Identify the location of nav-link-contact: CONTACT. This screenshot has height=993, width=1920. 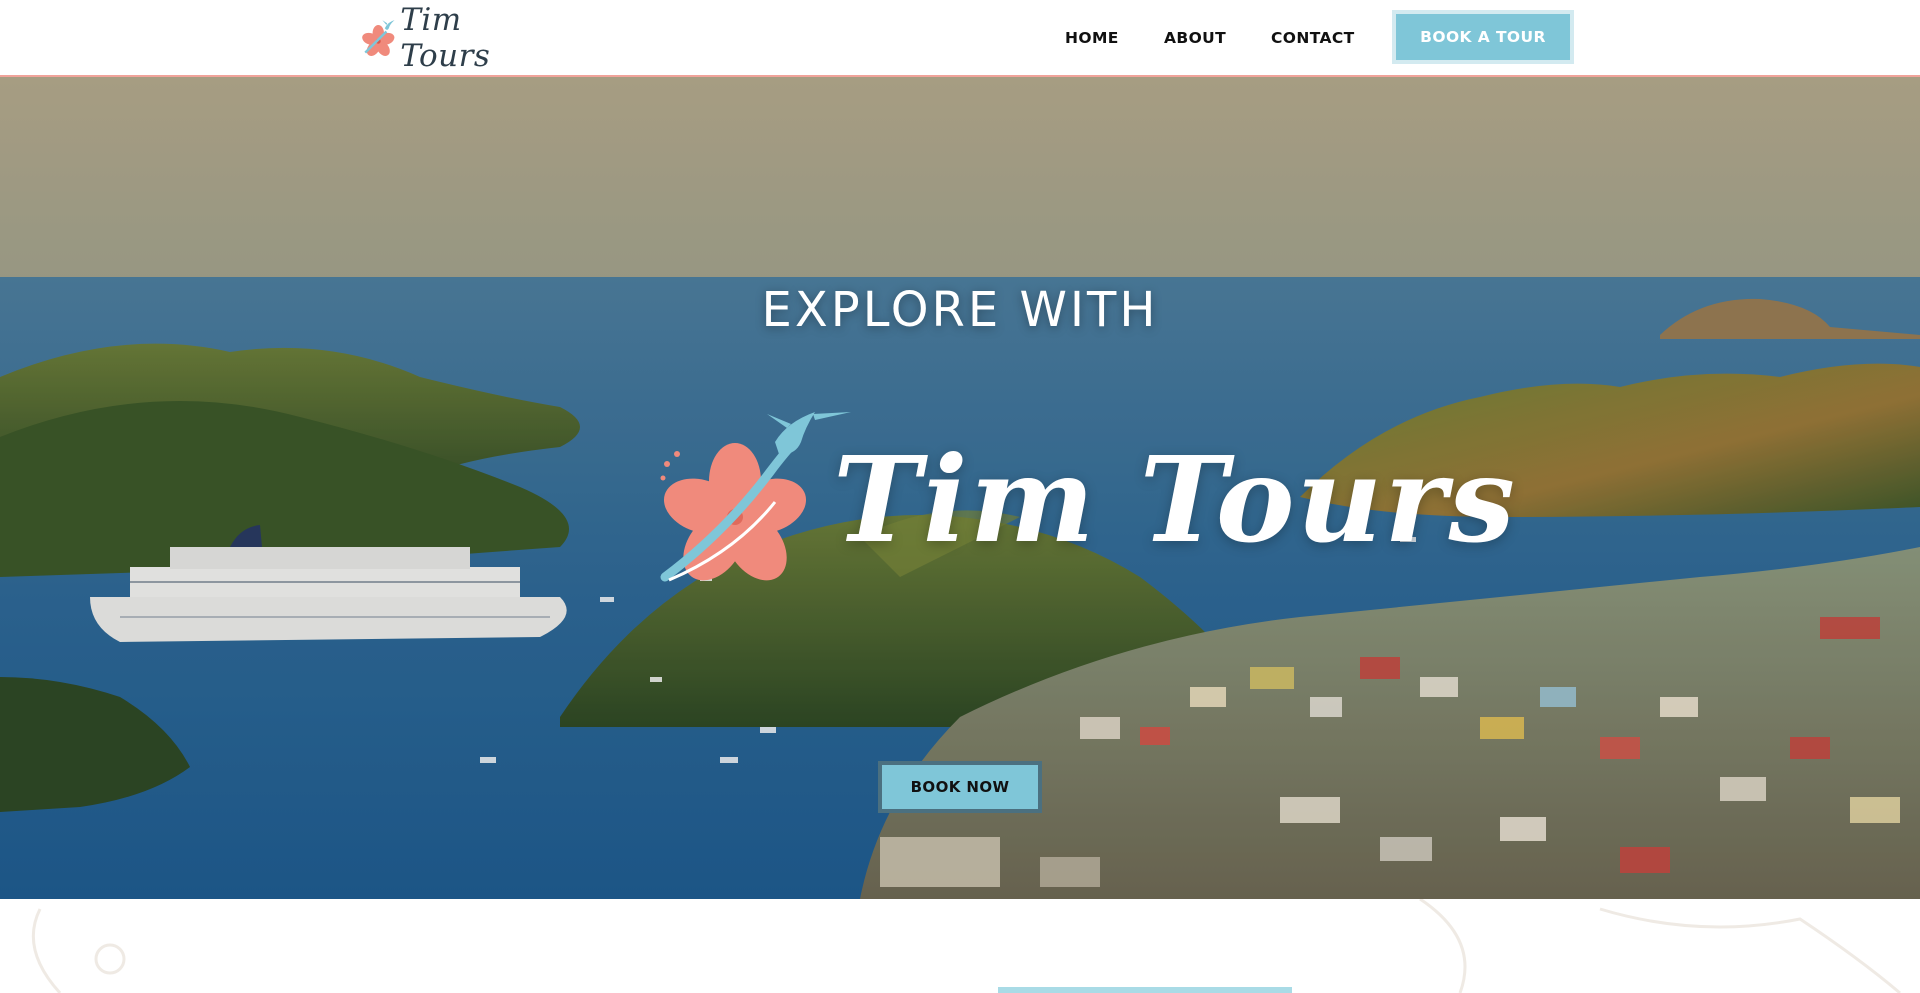
(1313, 38).